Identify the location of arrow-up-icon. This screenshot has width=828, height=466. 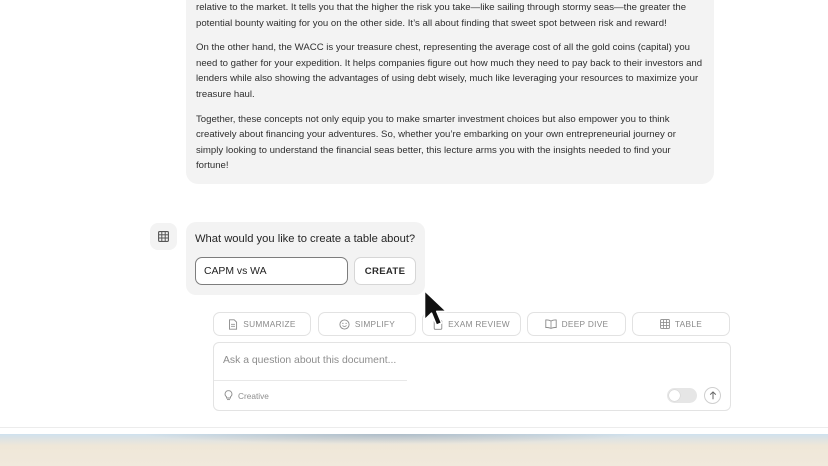
(712, 395).